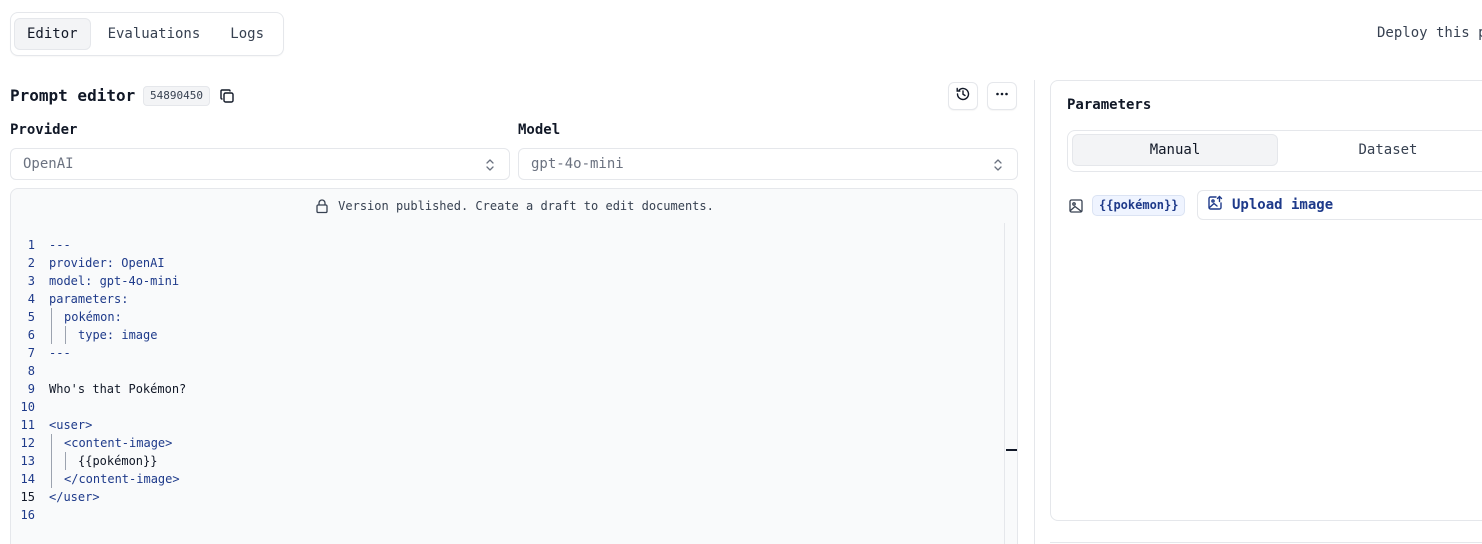  What do you see at coordinates (74, 497) in the screenshot?
I see `line-text: </user>` at bounding box center [74, 497].